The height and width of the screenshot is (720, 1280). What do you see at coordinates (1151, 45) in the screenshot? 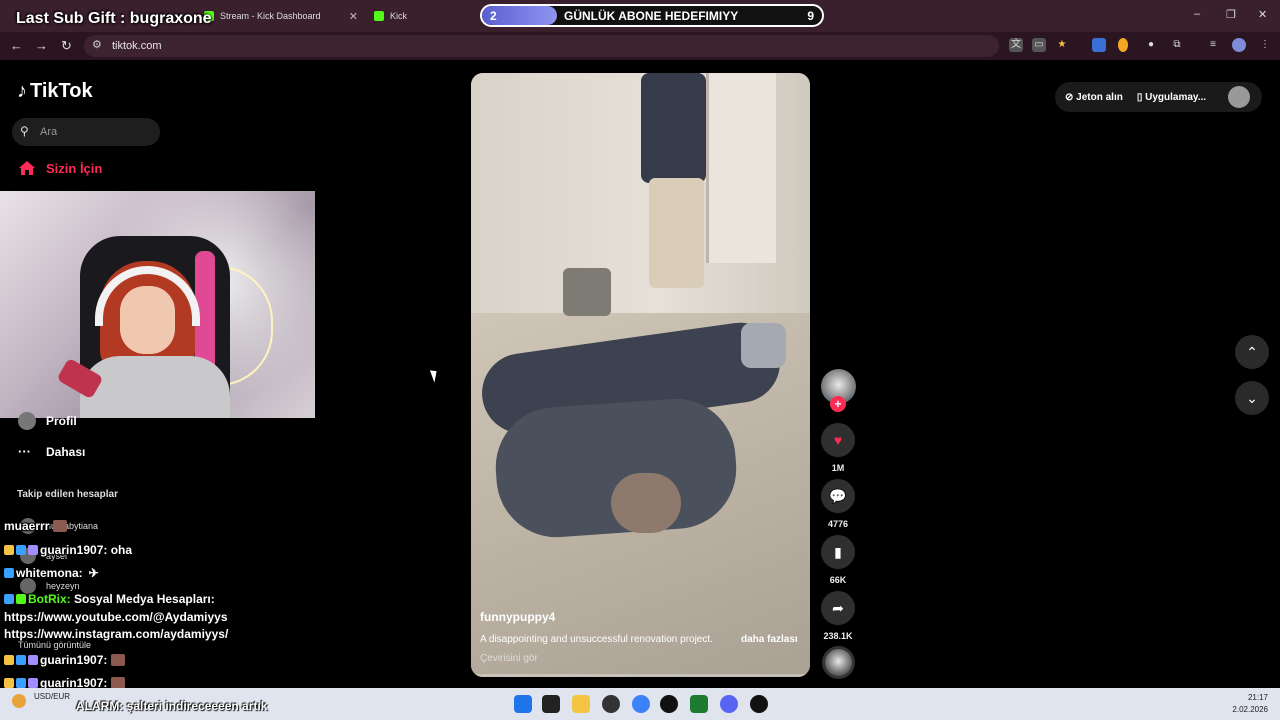
I see `snapchat-icon: ●` at bounding box center [1151, 45].